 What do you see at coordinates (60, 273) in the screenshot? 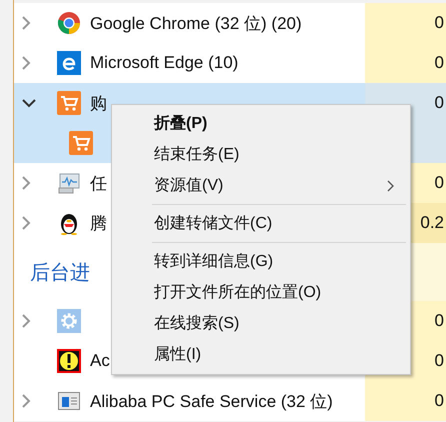
I see `section-heading: 后台进` at bounding box center [60, 273].